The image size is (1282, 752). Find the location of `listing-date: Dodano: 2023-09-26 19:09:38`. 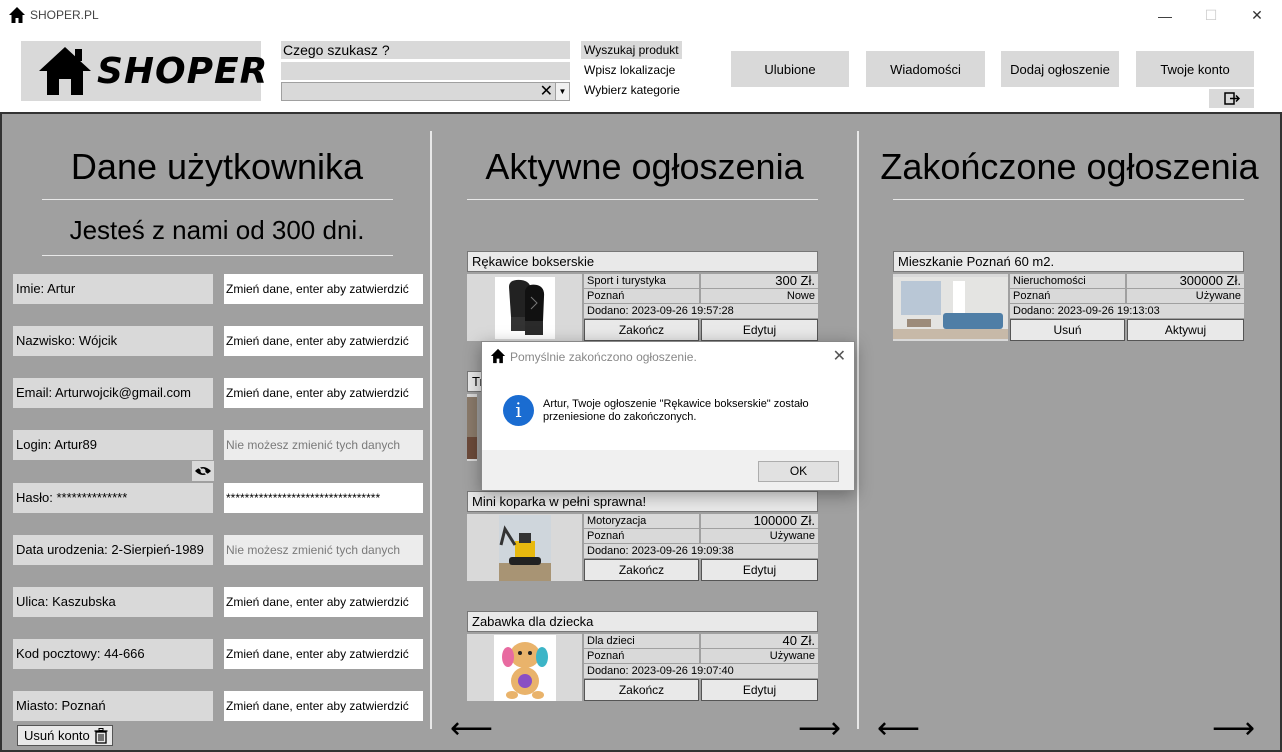

listing-date: Dodano: 2023-09-26 19:09:38 is located at coordinates (701, 551).